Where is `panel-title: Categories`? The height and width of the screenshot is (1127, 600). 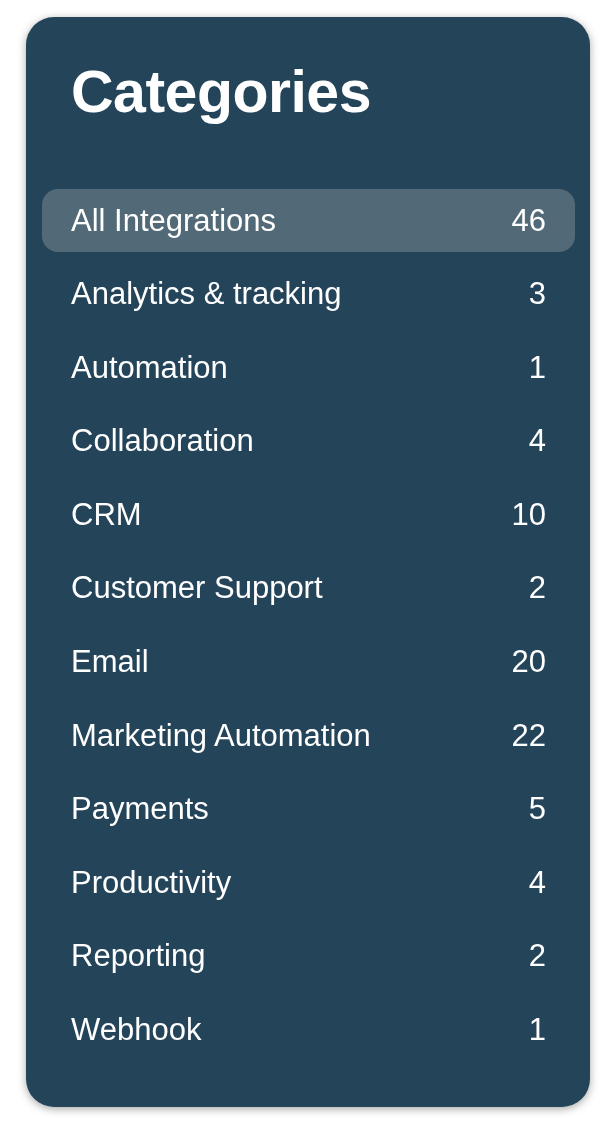
panel-title: Categories is located at coordinates (221, 92).